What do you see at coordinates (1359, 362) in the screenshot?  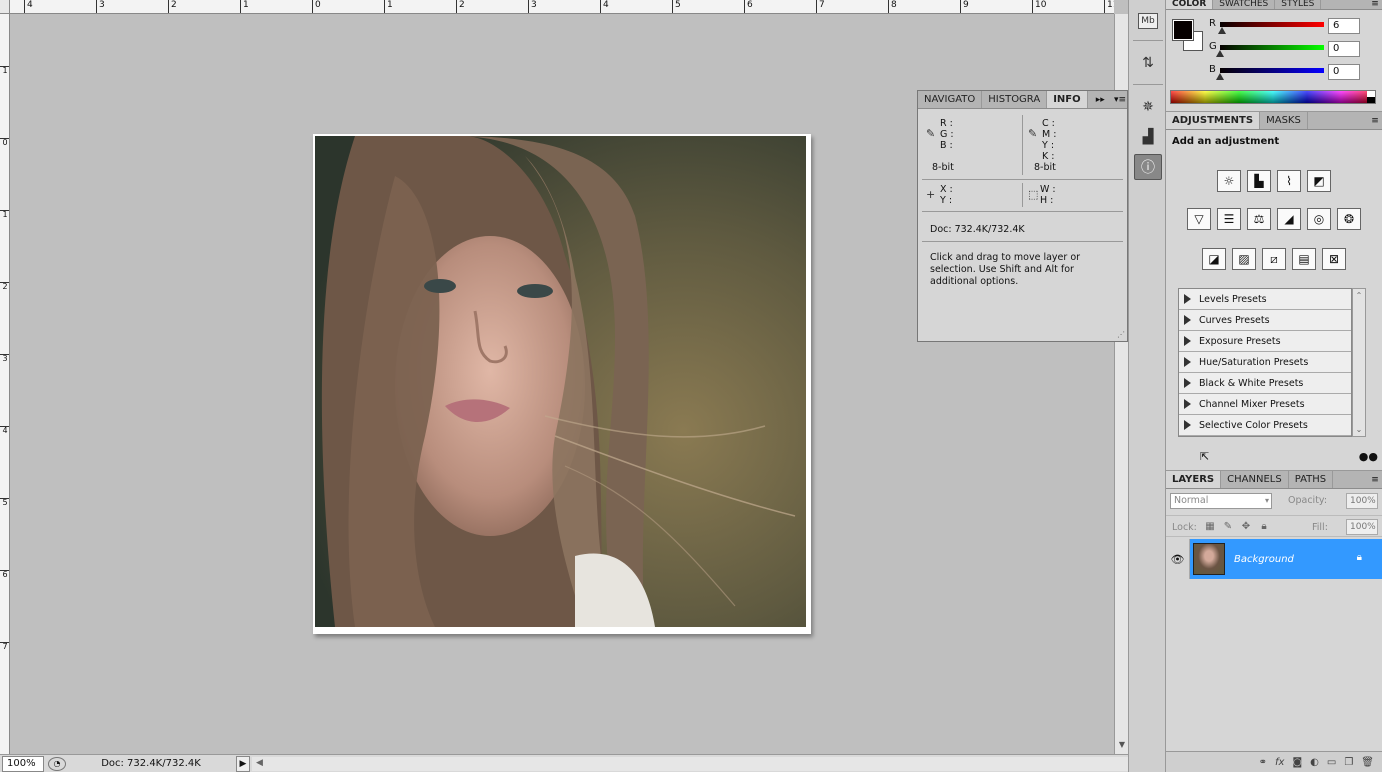 I see `presets-scrollbar: ⌃ ⌄` at bounding box center [1359, 362].